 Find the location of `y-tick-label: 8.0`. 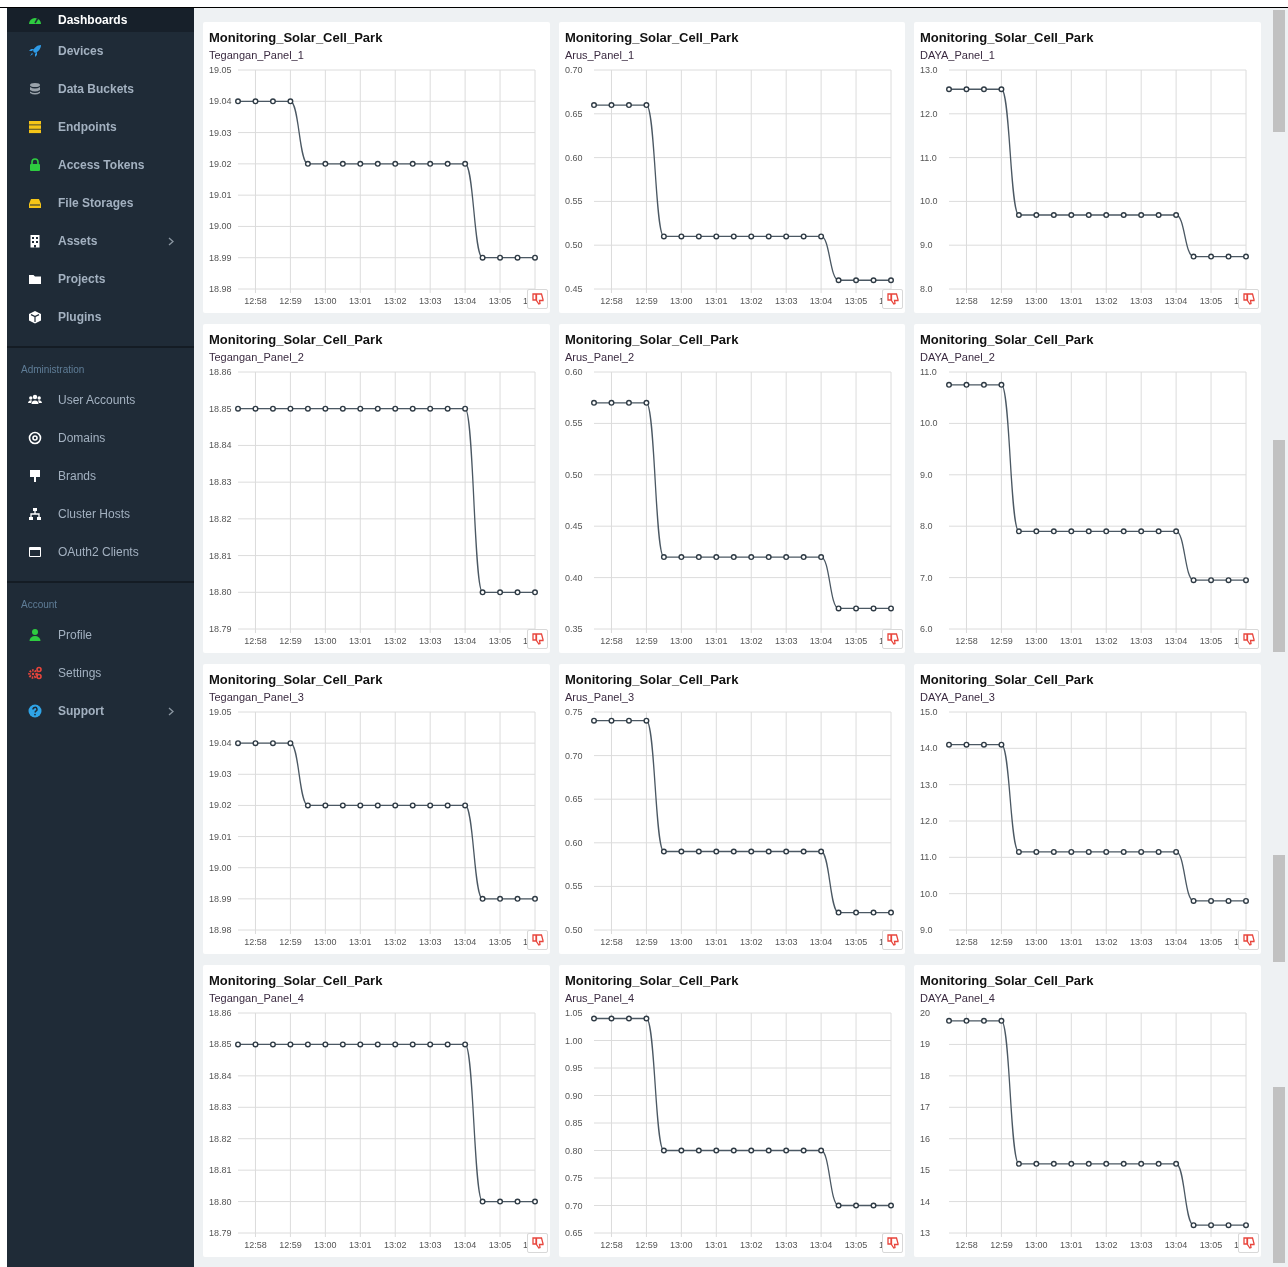

y-tick-label: 8.0 is located at coordinates (926, 289).